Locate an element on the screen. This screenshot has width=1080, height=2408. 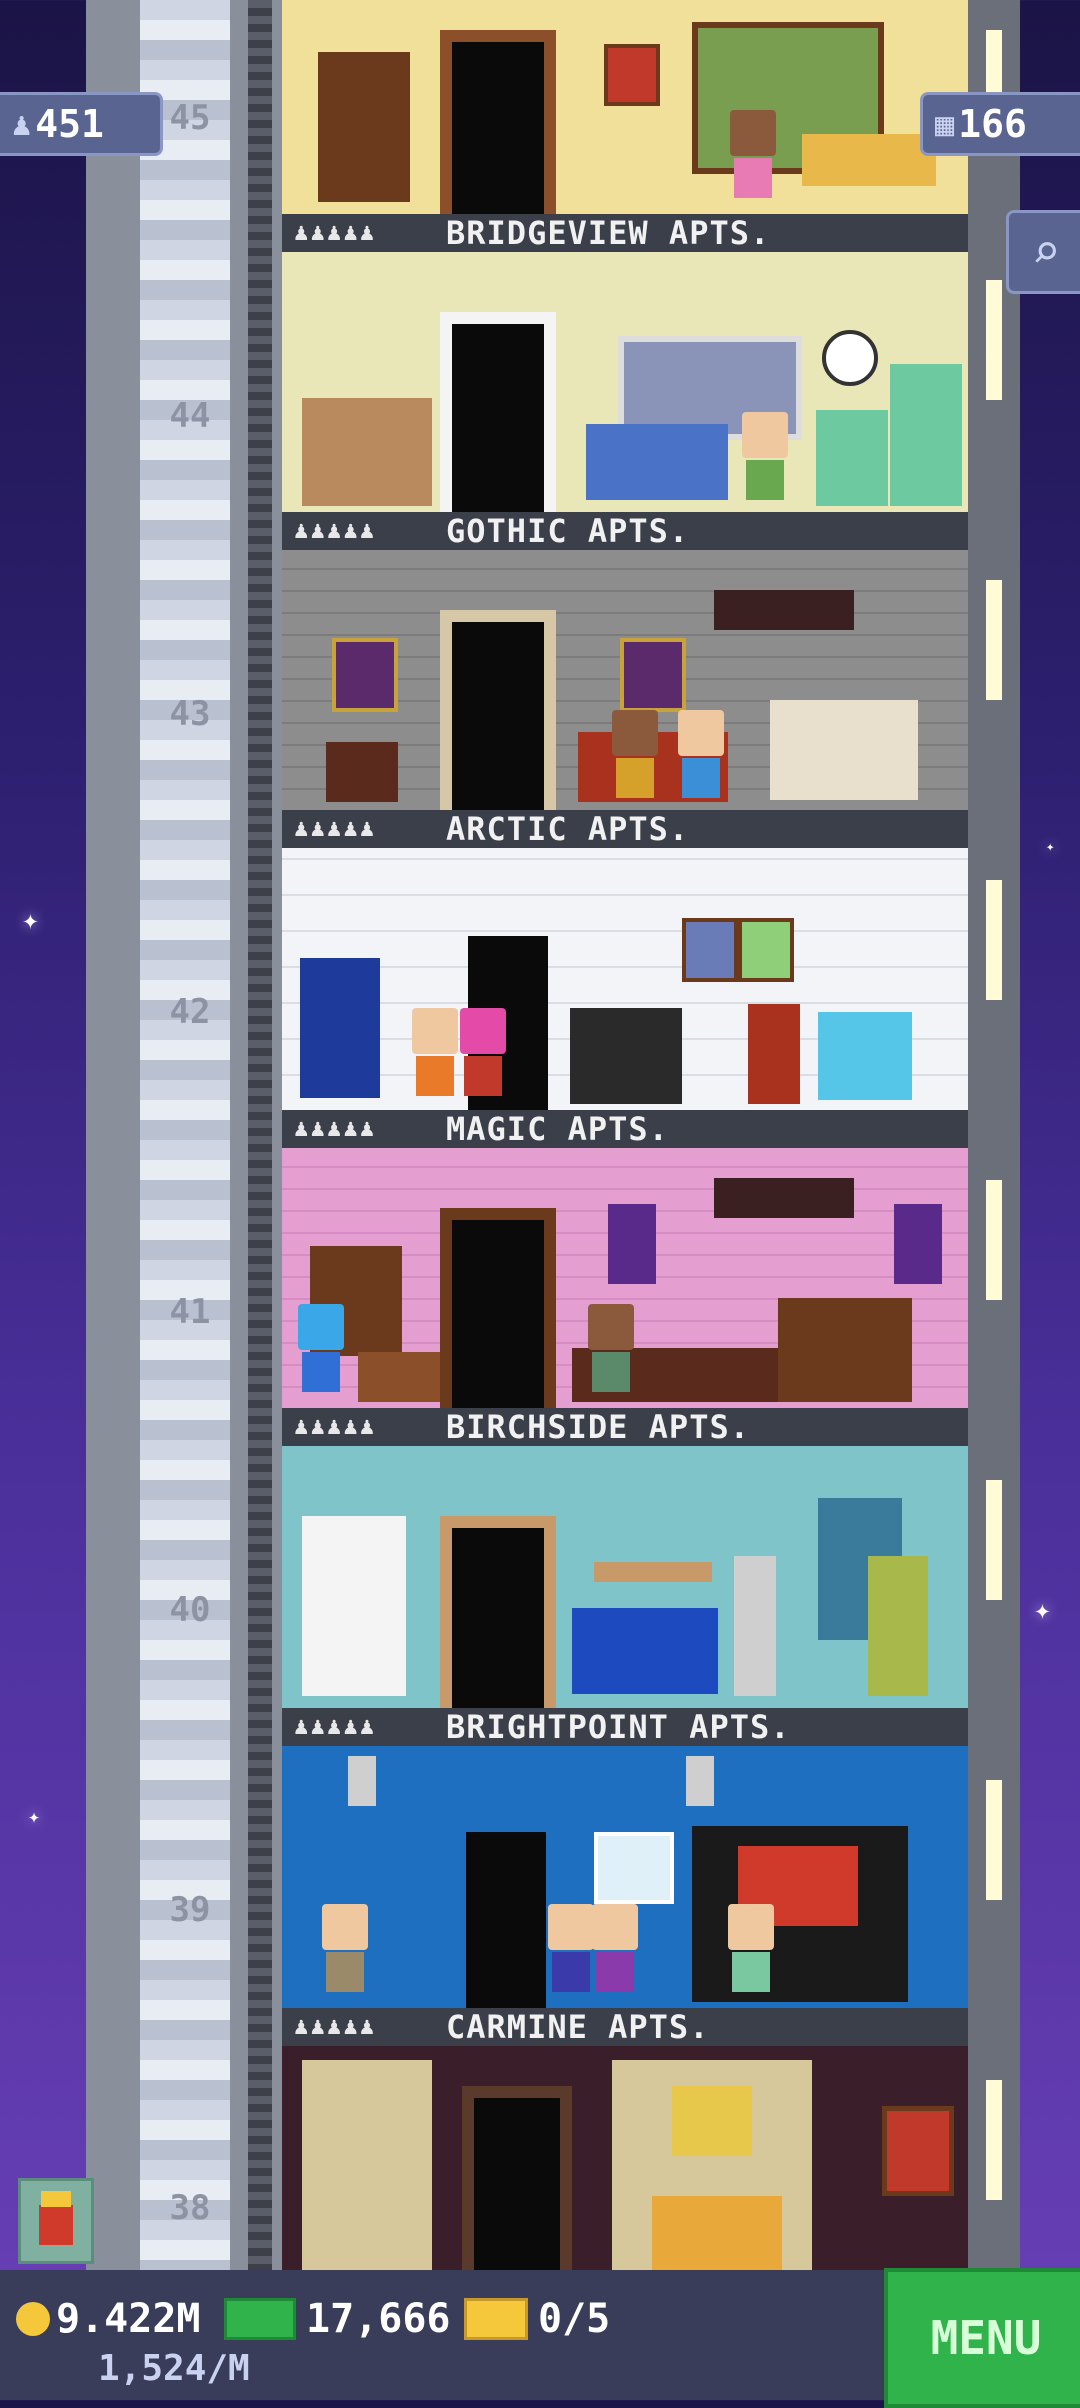
sofa is located at coordinates (657, 462).